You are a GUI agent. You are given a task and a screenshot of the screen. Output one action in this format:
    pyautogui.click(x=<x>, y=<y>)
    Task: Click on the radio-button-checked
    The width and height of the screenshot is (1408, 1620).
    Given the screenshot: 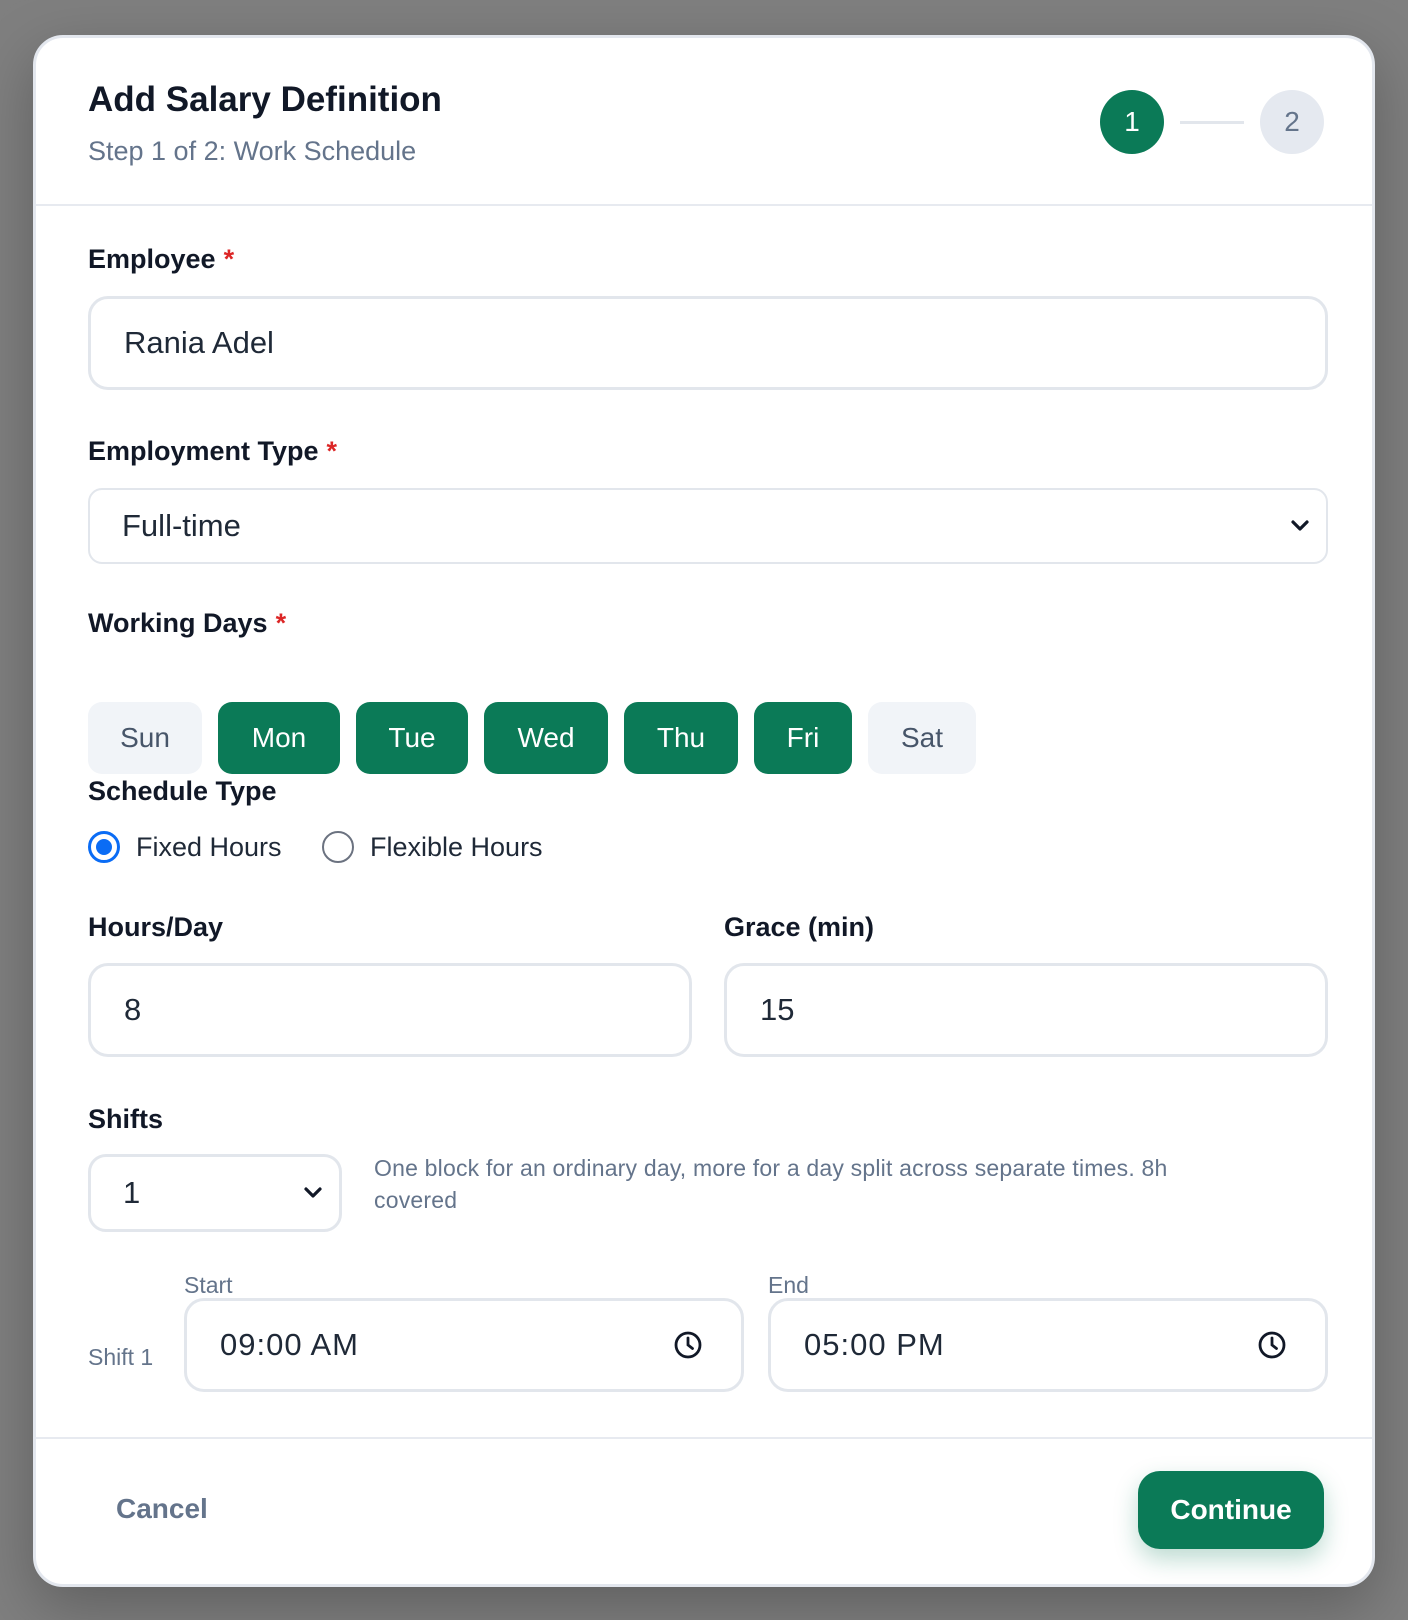 What is the action you would take?
    pyautogui.click(x=104, y=847)
    